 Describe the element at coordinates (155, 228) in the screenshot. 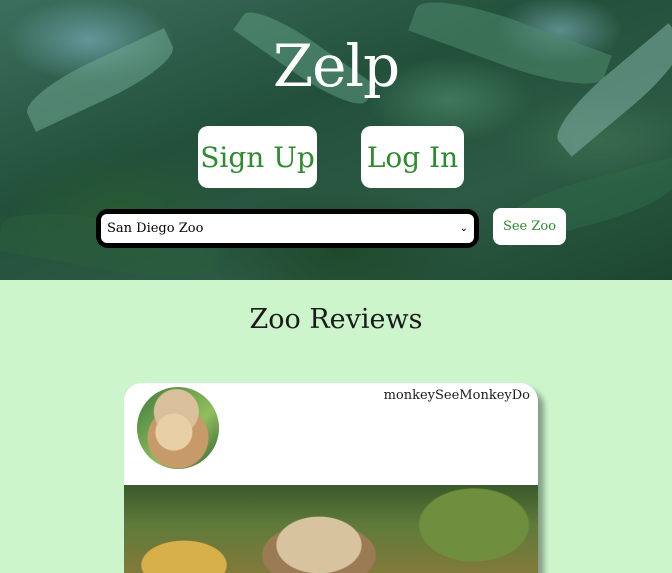

I see `zoo-select-value: San Diego Zoo` at that location.